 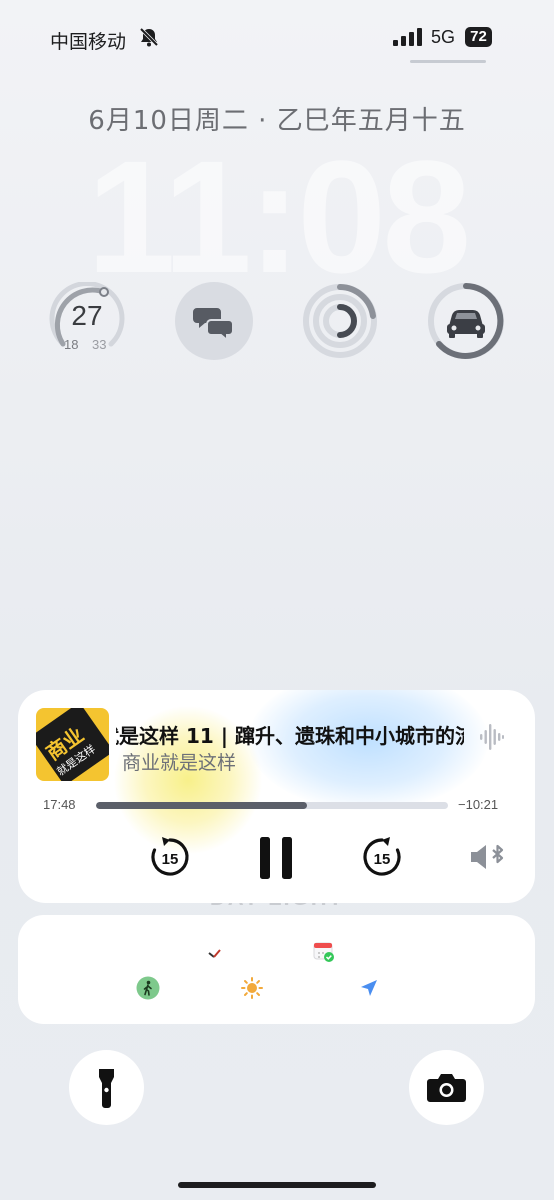 I want to click on control-center-handle, so click(x=448, y=61).